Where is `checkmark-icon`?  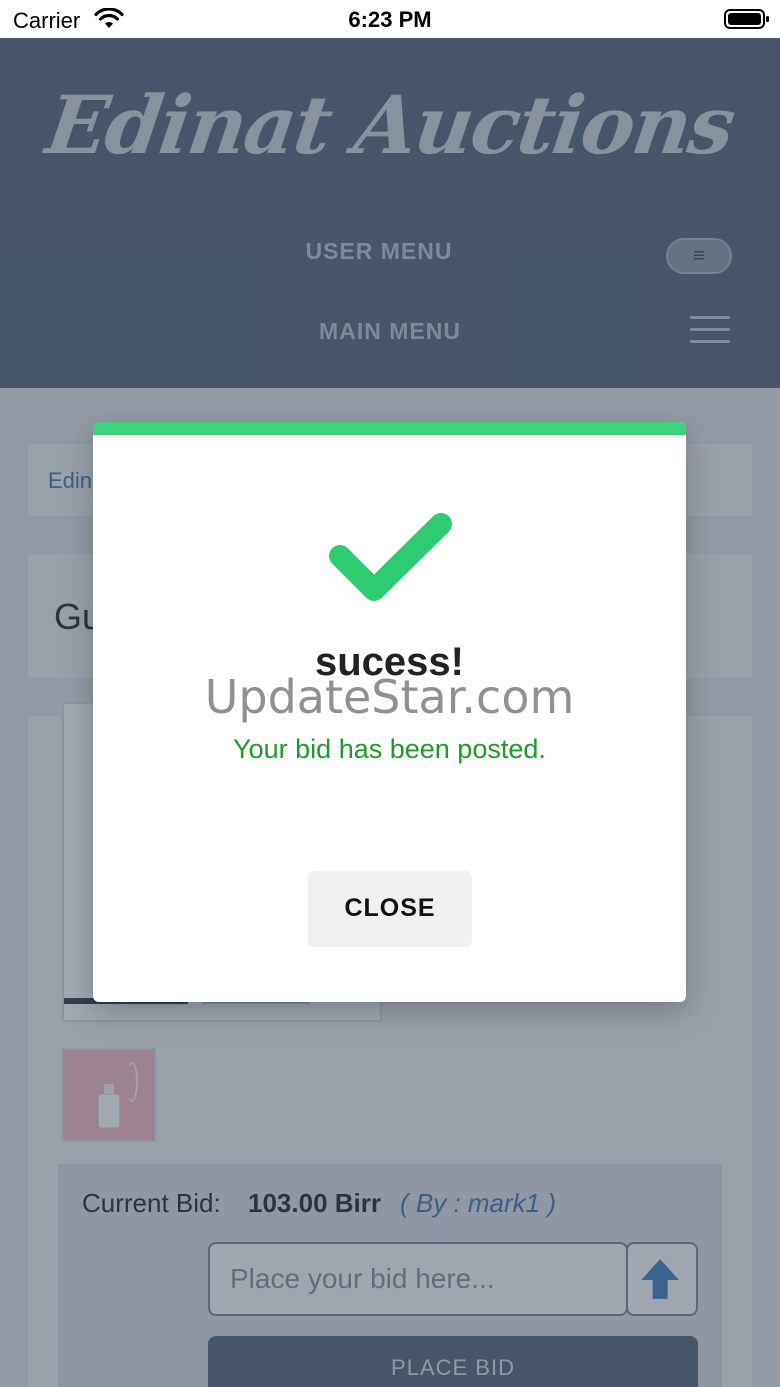 checkmark-icon is located at coordinates (390, 557).